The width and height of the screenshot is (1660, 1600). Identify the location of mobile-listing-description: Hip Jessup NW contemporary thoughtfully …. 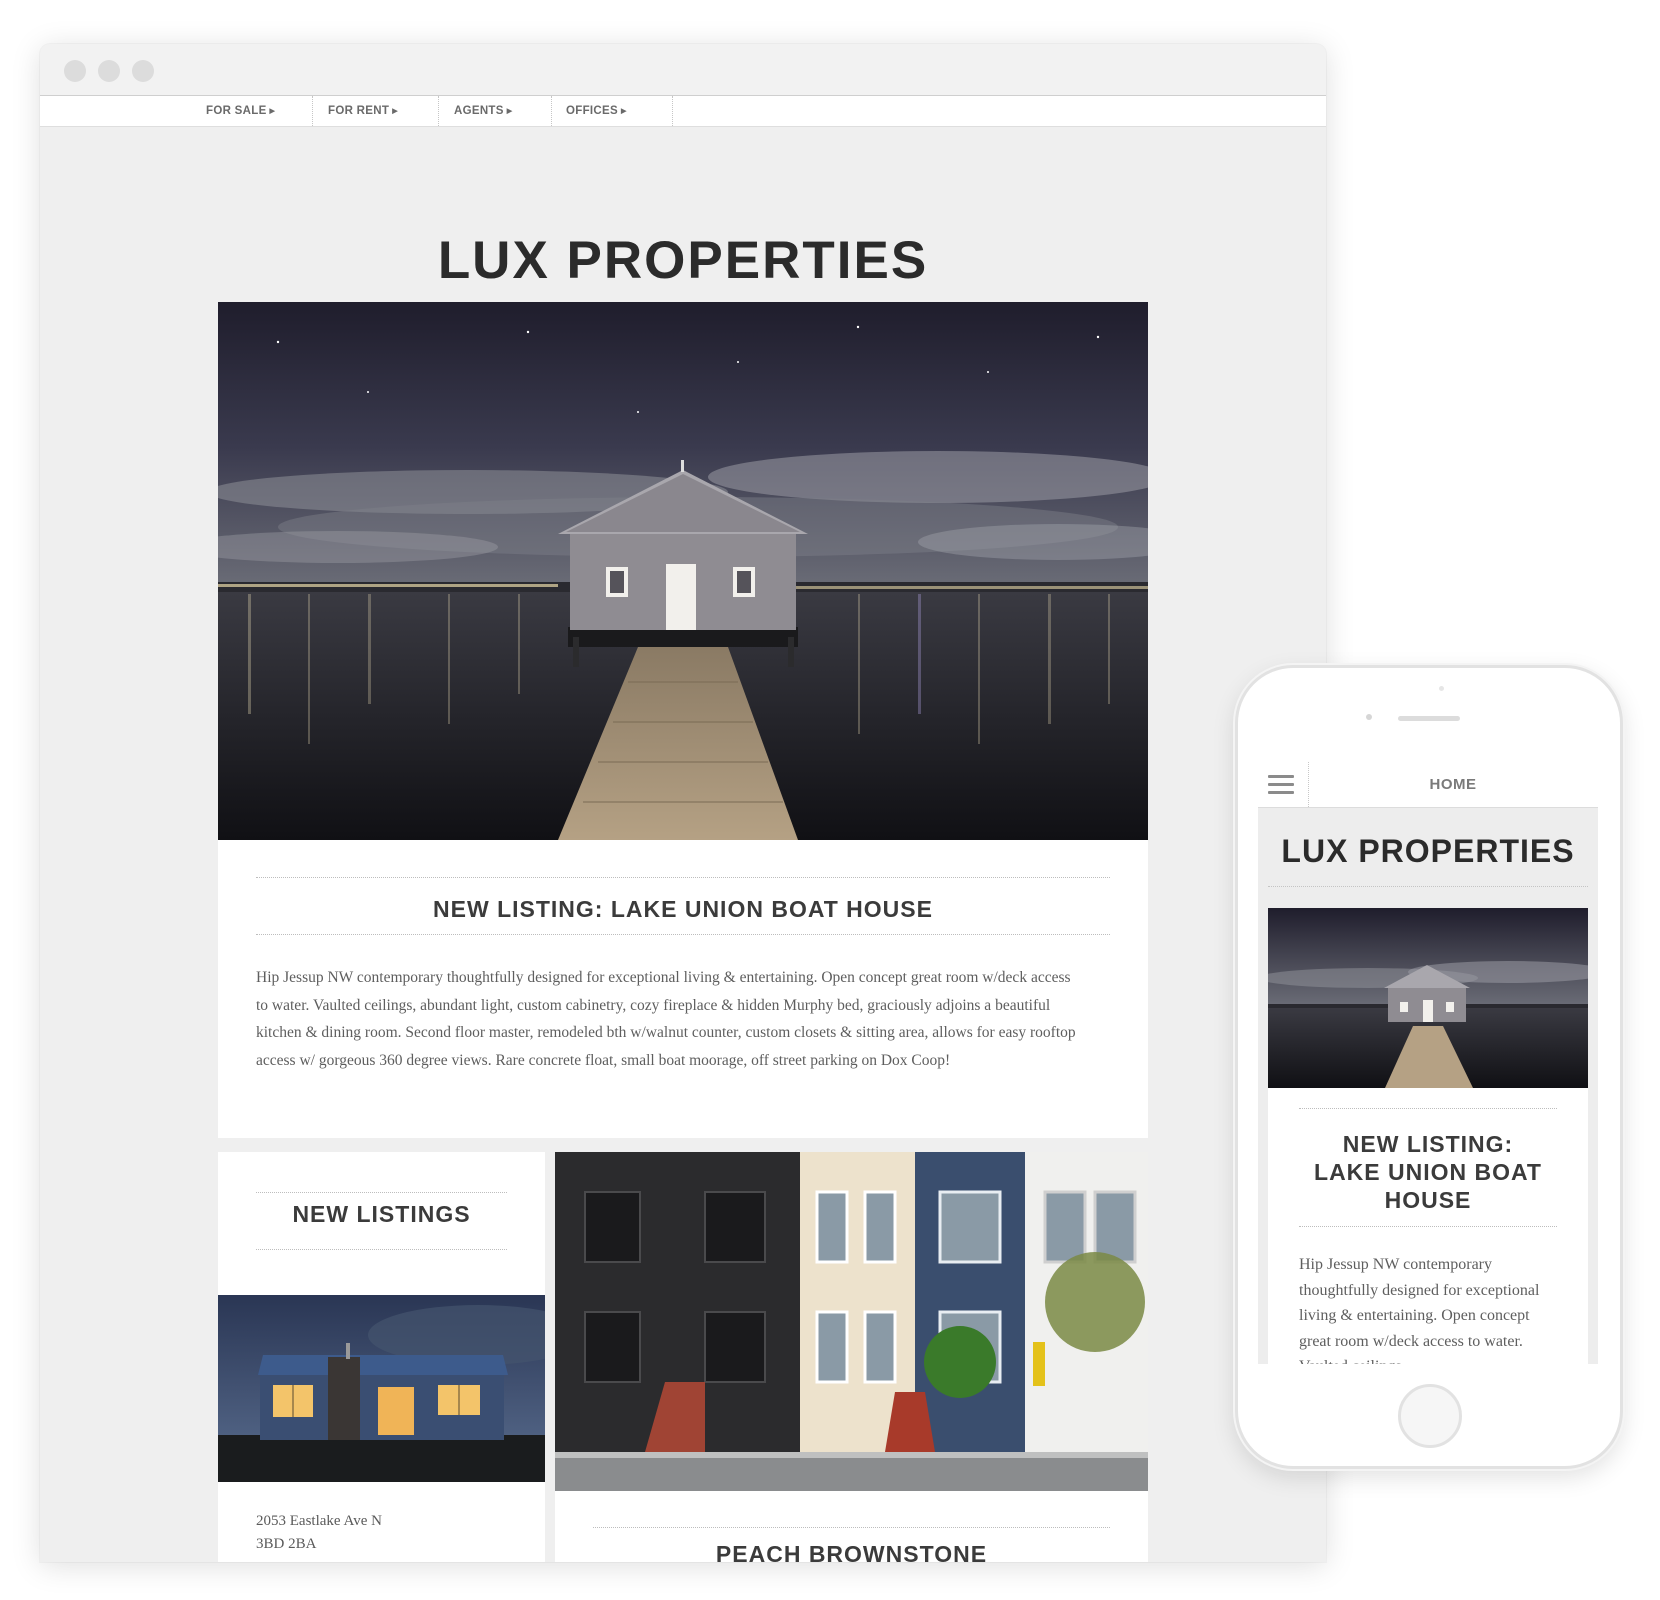
(1419, 1310).